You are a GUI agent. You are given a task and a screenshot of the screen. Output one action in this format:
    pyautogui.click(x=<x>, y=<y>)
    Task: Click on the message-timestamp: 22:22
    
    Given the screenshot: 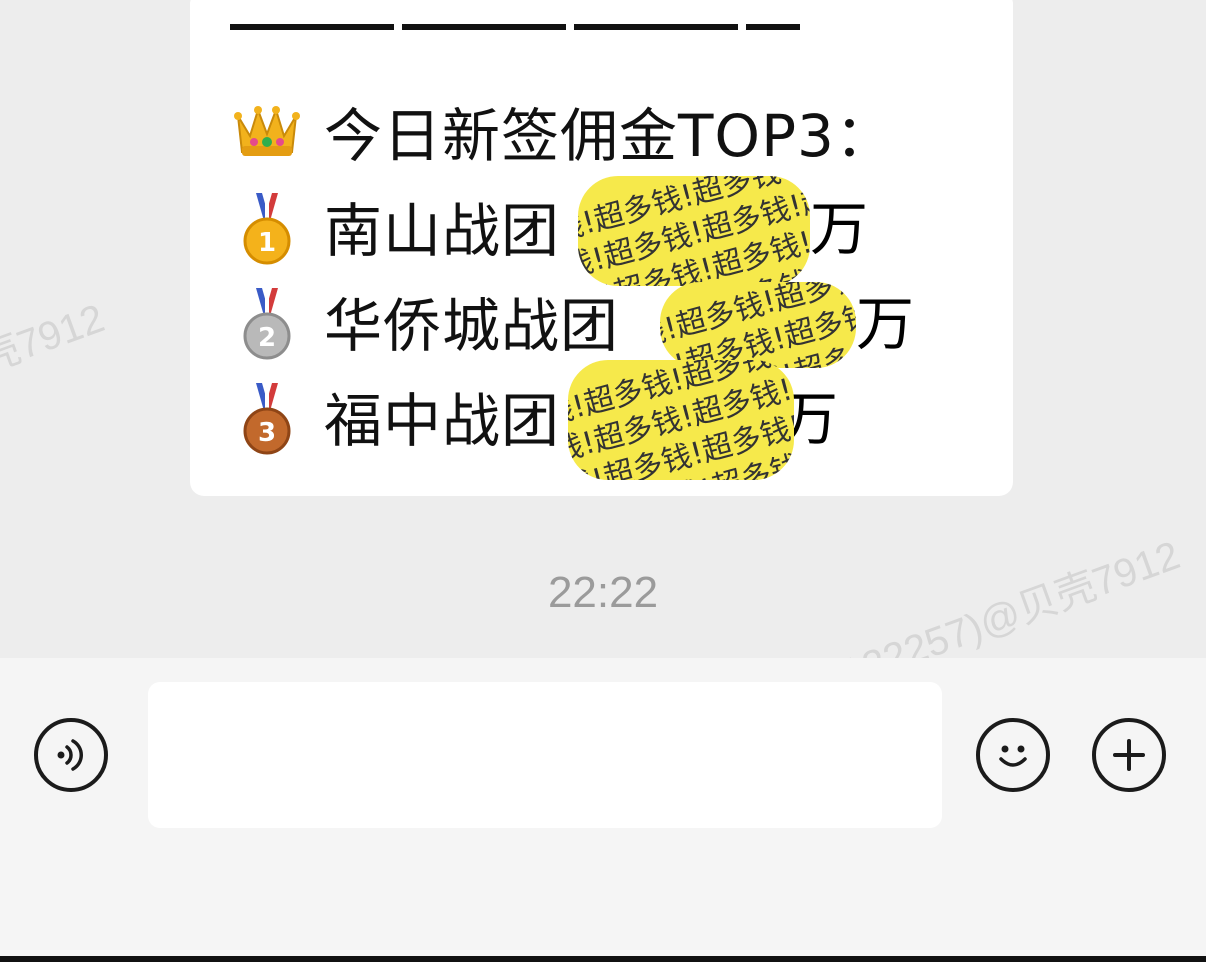 What is the action you would take?
    pyautogui.click(x=603, y=592)
    